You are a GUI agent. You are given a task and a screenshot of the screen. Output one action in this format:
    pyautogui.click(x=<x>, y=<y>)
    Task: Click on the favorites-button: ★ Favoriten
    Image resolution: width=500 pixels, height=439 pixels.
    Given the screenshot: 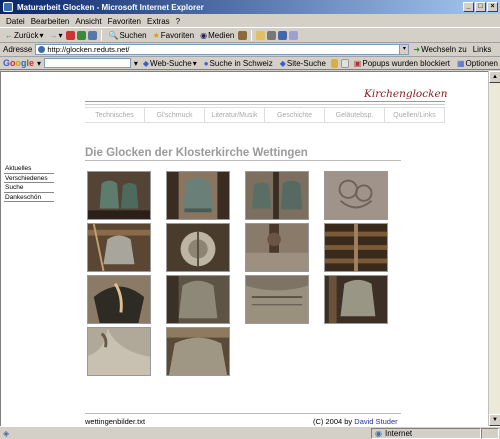 What is the action you would take?
    pyautogui.click(x=174, y=35)
    